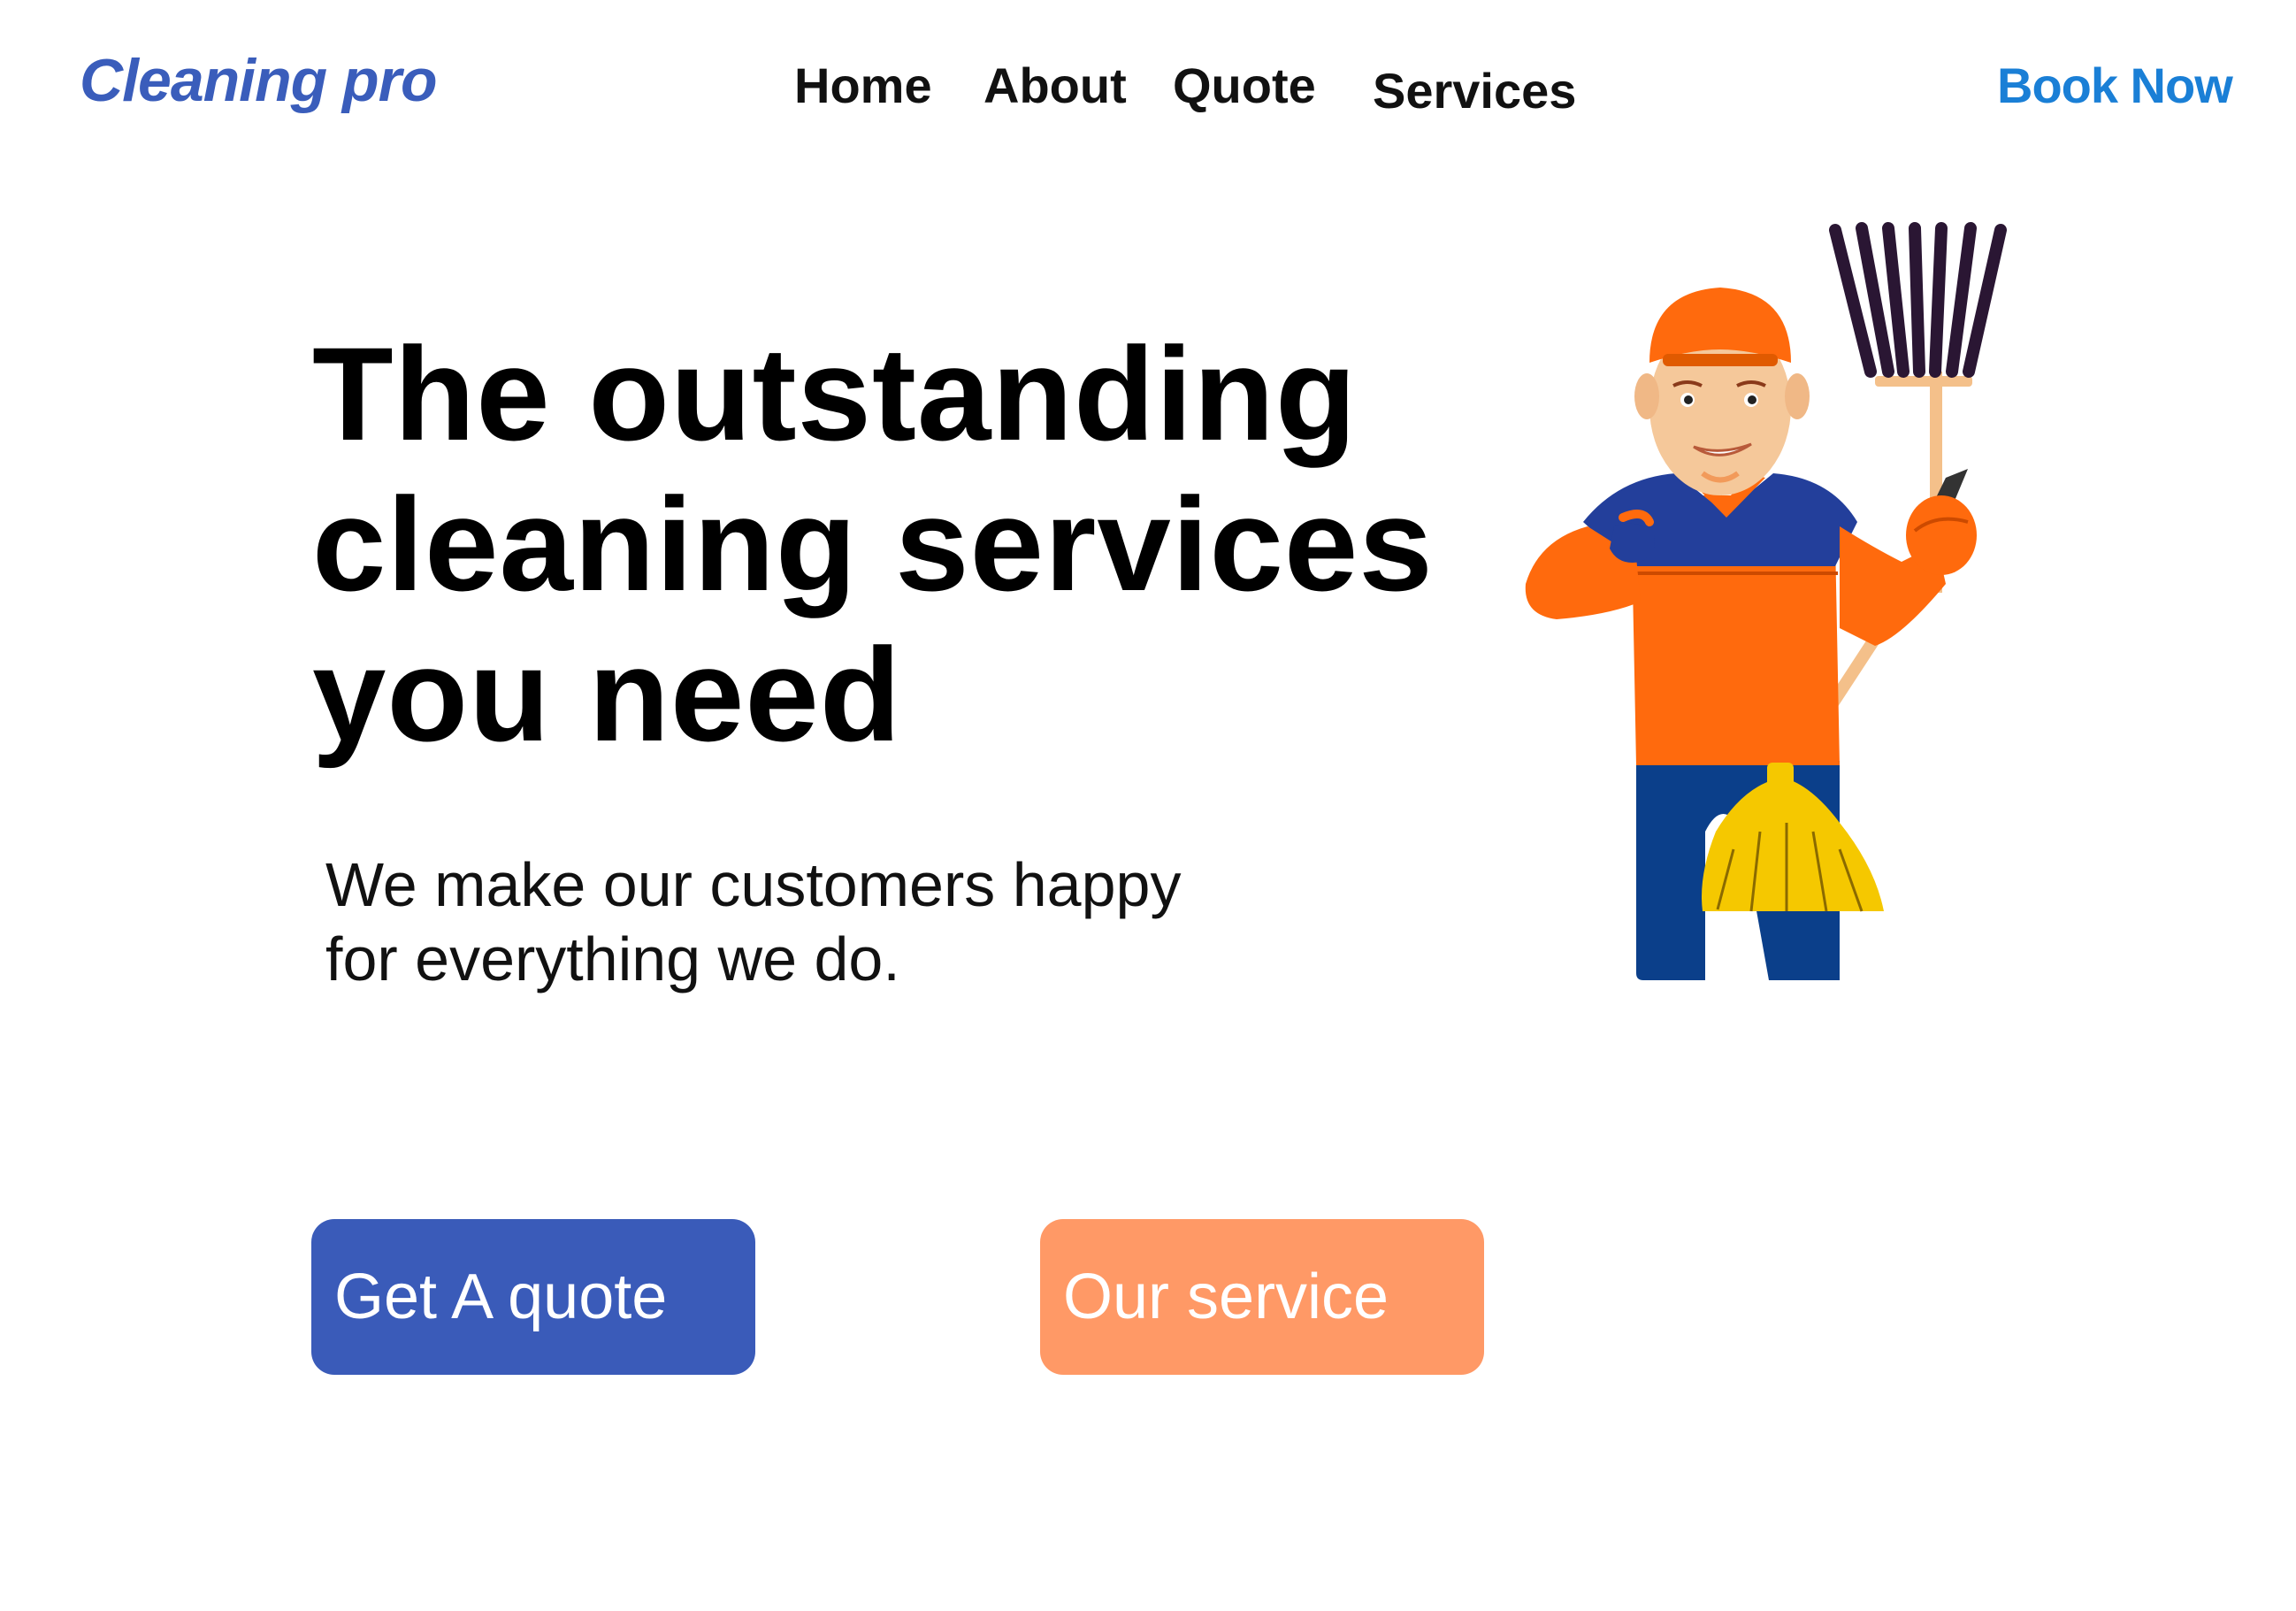 The width and height of the screenshot is (2296, 1611). Describe the element at coordinates (753, 884) in the screenshot. I see `hero-subtitle-line: We make our customers happy` at that location.